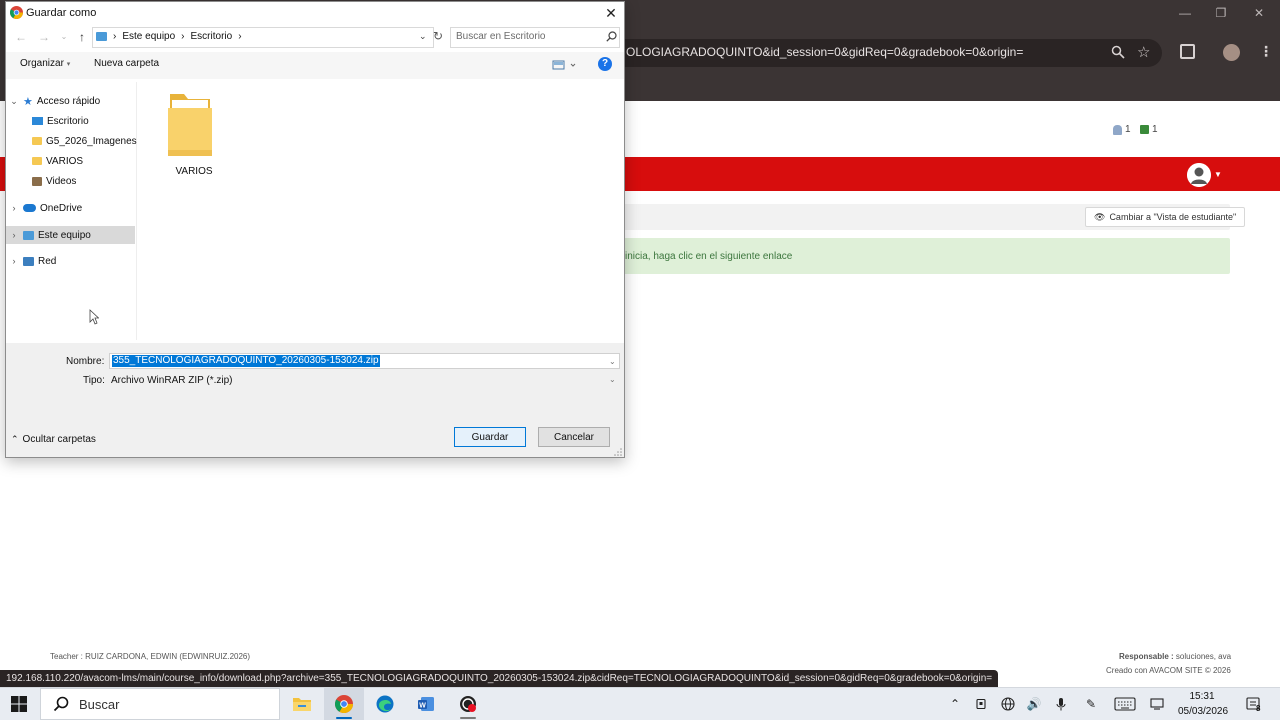  What do you see at coordinates (148, 36) in the screenshot?
I see `path-segment: Este equipo` at bounding box center [148, 36].